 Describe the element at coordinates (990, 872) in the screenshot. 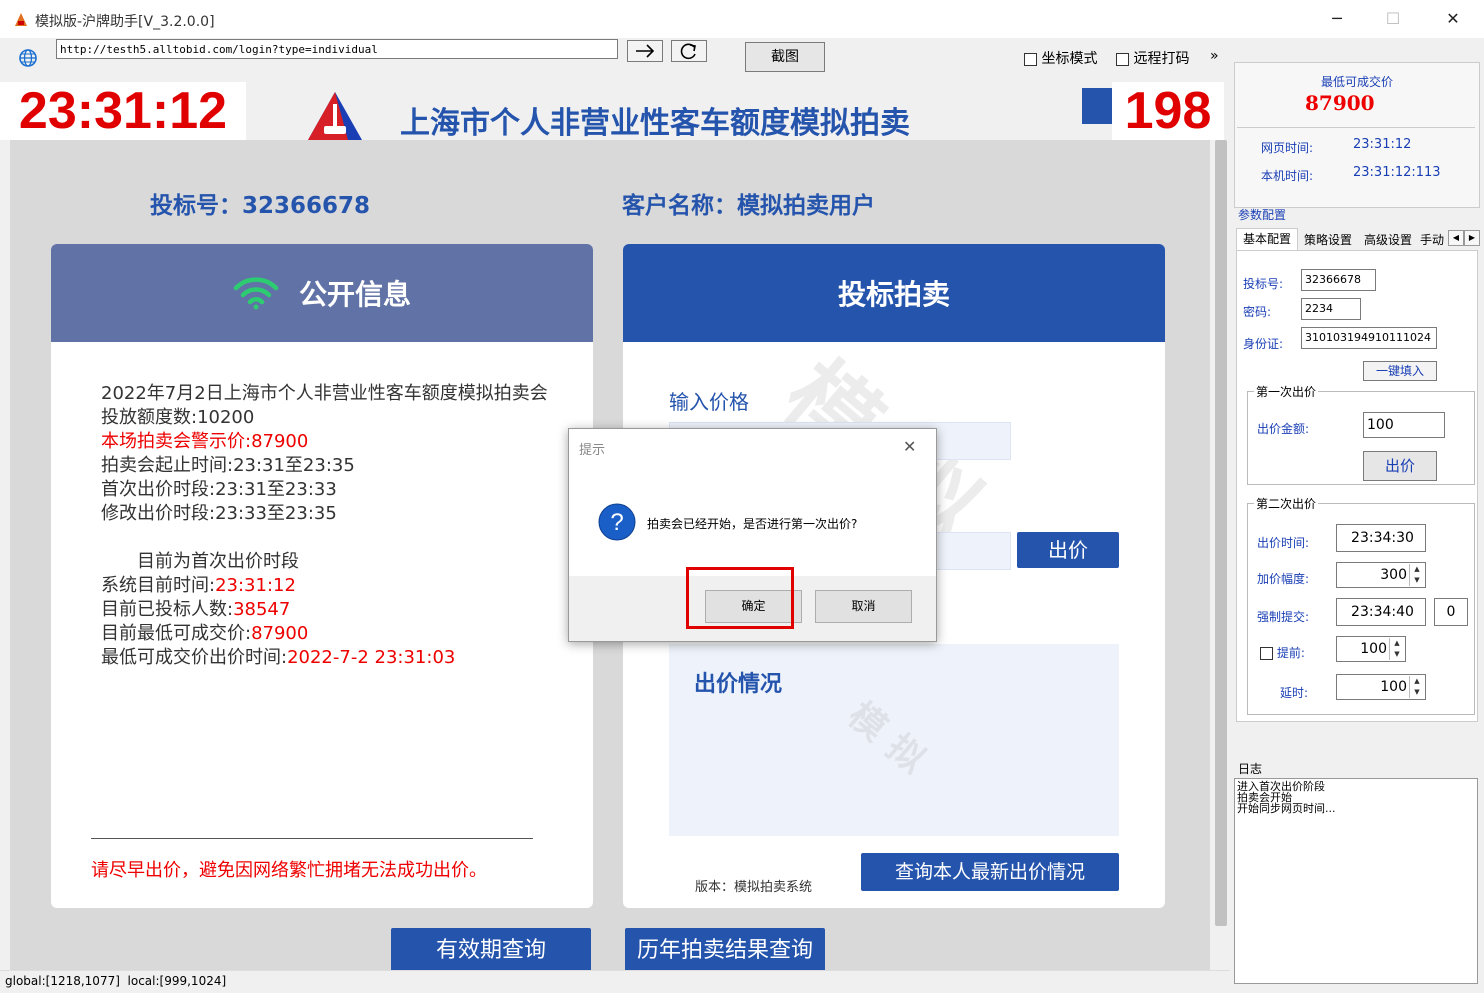

I see `query-latest-bid-button: 查询本人最新出价情况` at that location.